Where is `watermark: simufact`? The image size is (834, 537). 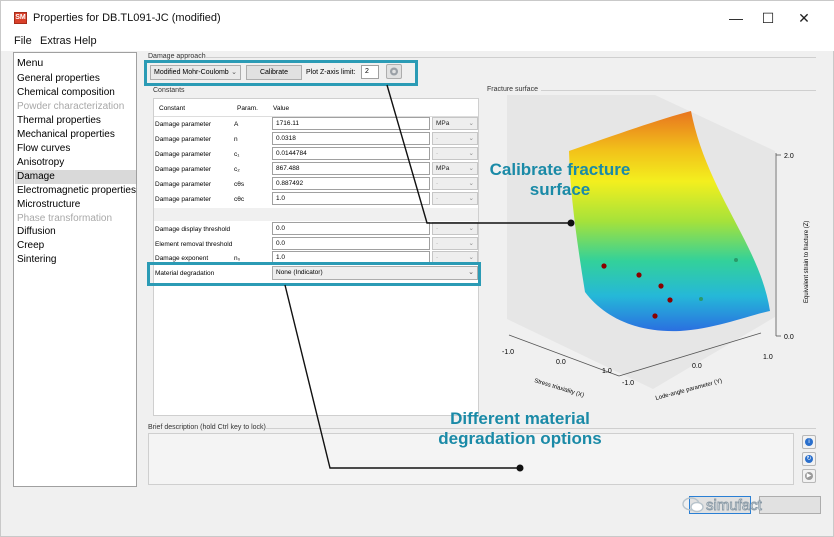
watermark: simufact is located at coordinates (740, 505).